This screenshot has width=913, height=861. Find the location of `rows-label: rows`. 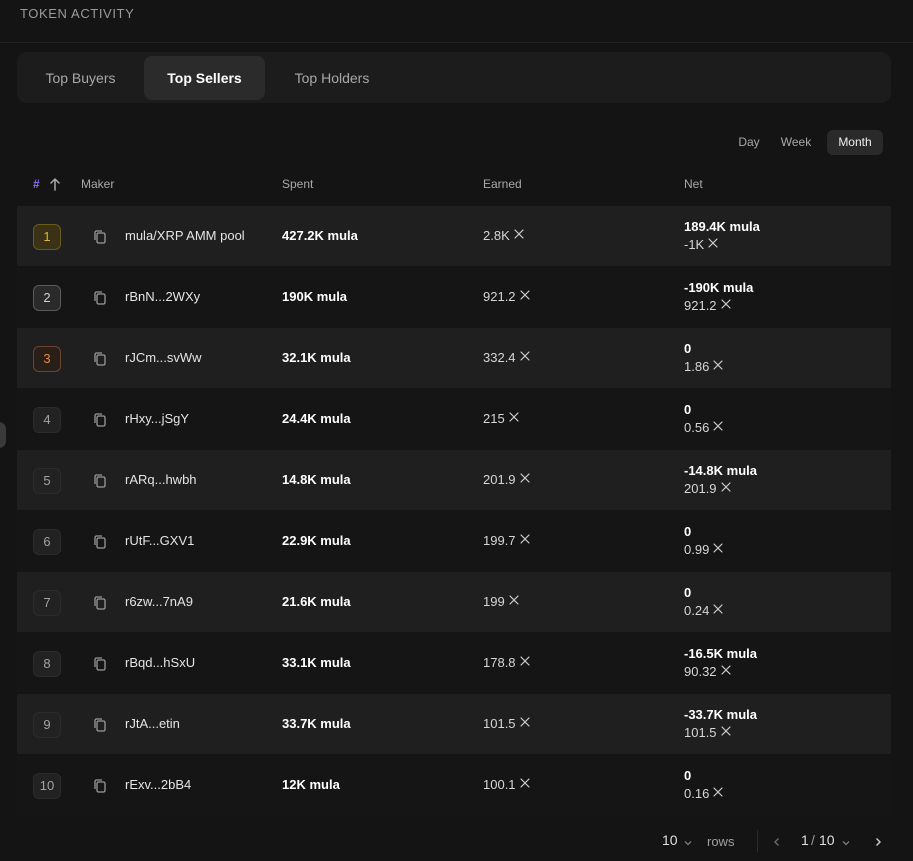

rows-label: rows is located at coordinates (721, 841).